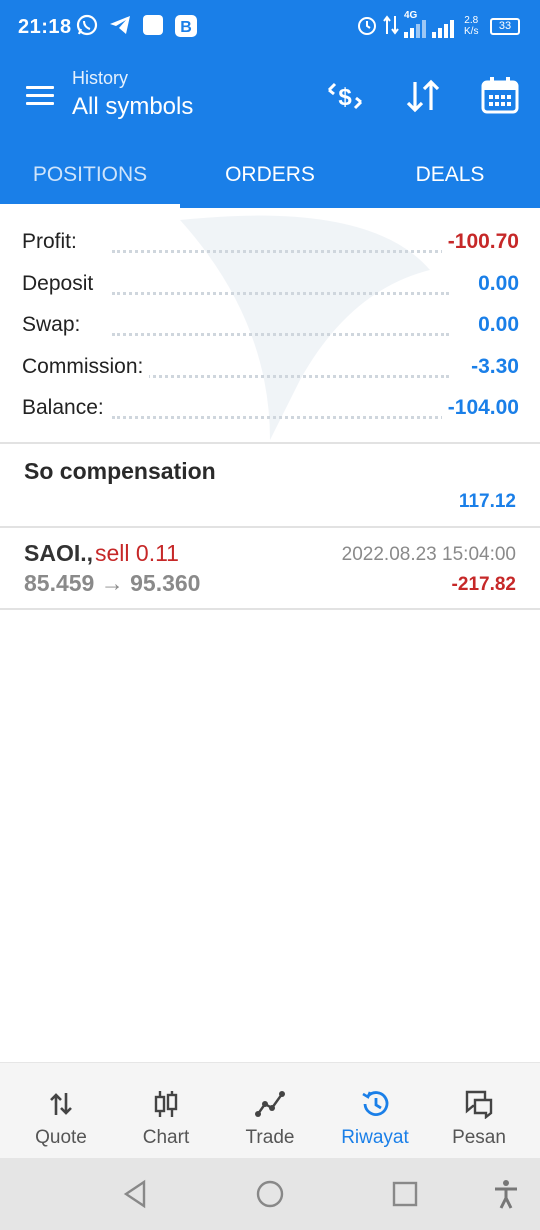  What do you see at coordinates (270, 28) in the screenshot?
I see `status-bar: 21:18 B 4G 2.8 K/s 33` at bounding box center [270, 28].